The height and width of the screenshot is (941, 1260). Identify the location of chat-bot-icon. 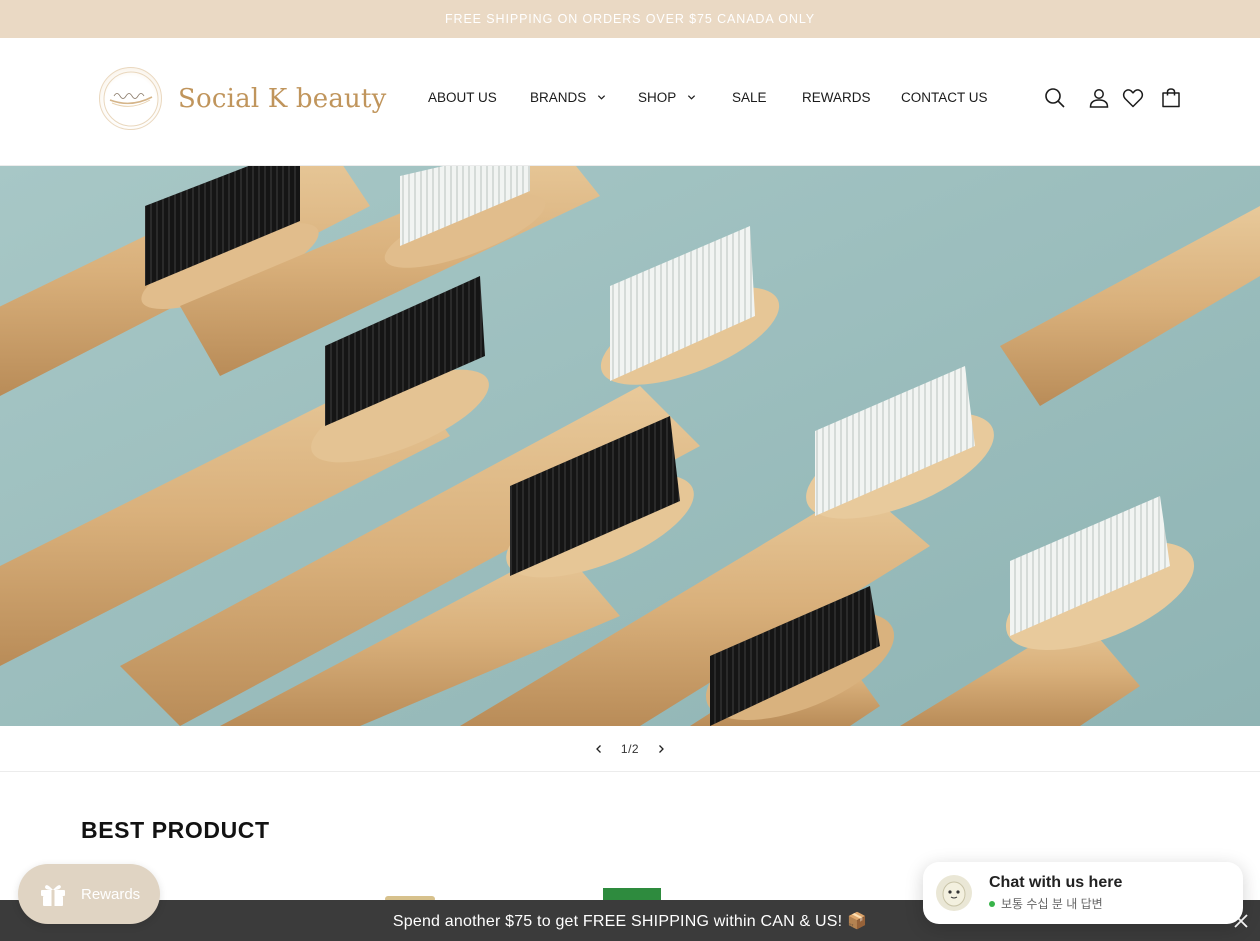
(954, 894).